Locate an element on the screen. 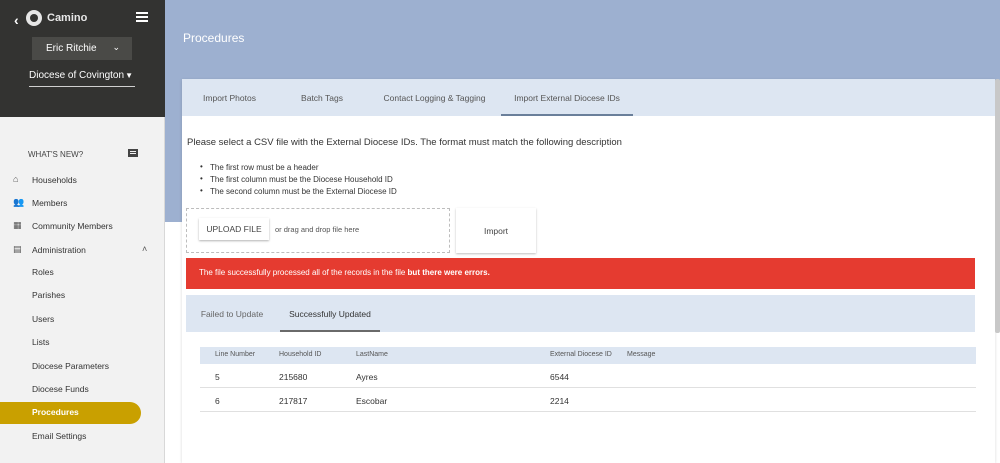 The height and width of the screenshot is (463, 1000). tab-successfully-updated: Successfully Updated is located at coordinates (330, 313).